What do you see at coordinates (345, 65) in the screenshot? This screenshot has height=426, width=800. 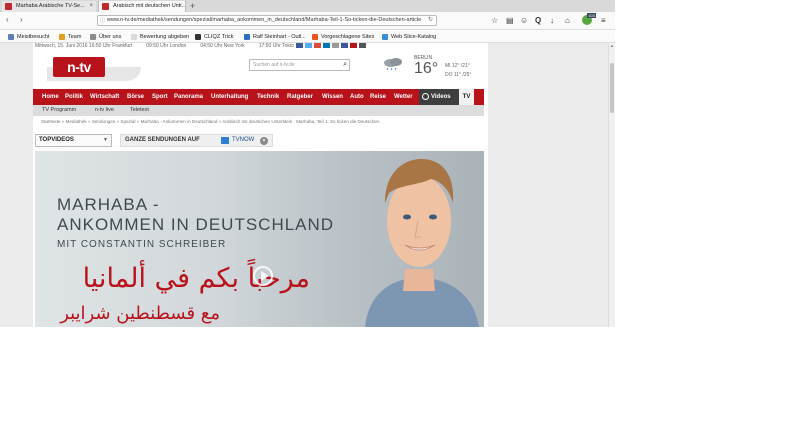 I see `search-icon: ⌕` at bounding box center [345, 65].